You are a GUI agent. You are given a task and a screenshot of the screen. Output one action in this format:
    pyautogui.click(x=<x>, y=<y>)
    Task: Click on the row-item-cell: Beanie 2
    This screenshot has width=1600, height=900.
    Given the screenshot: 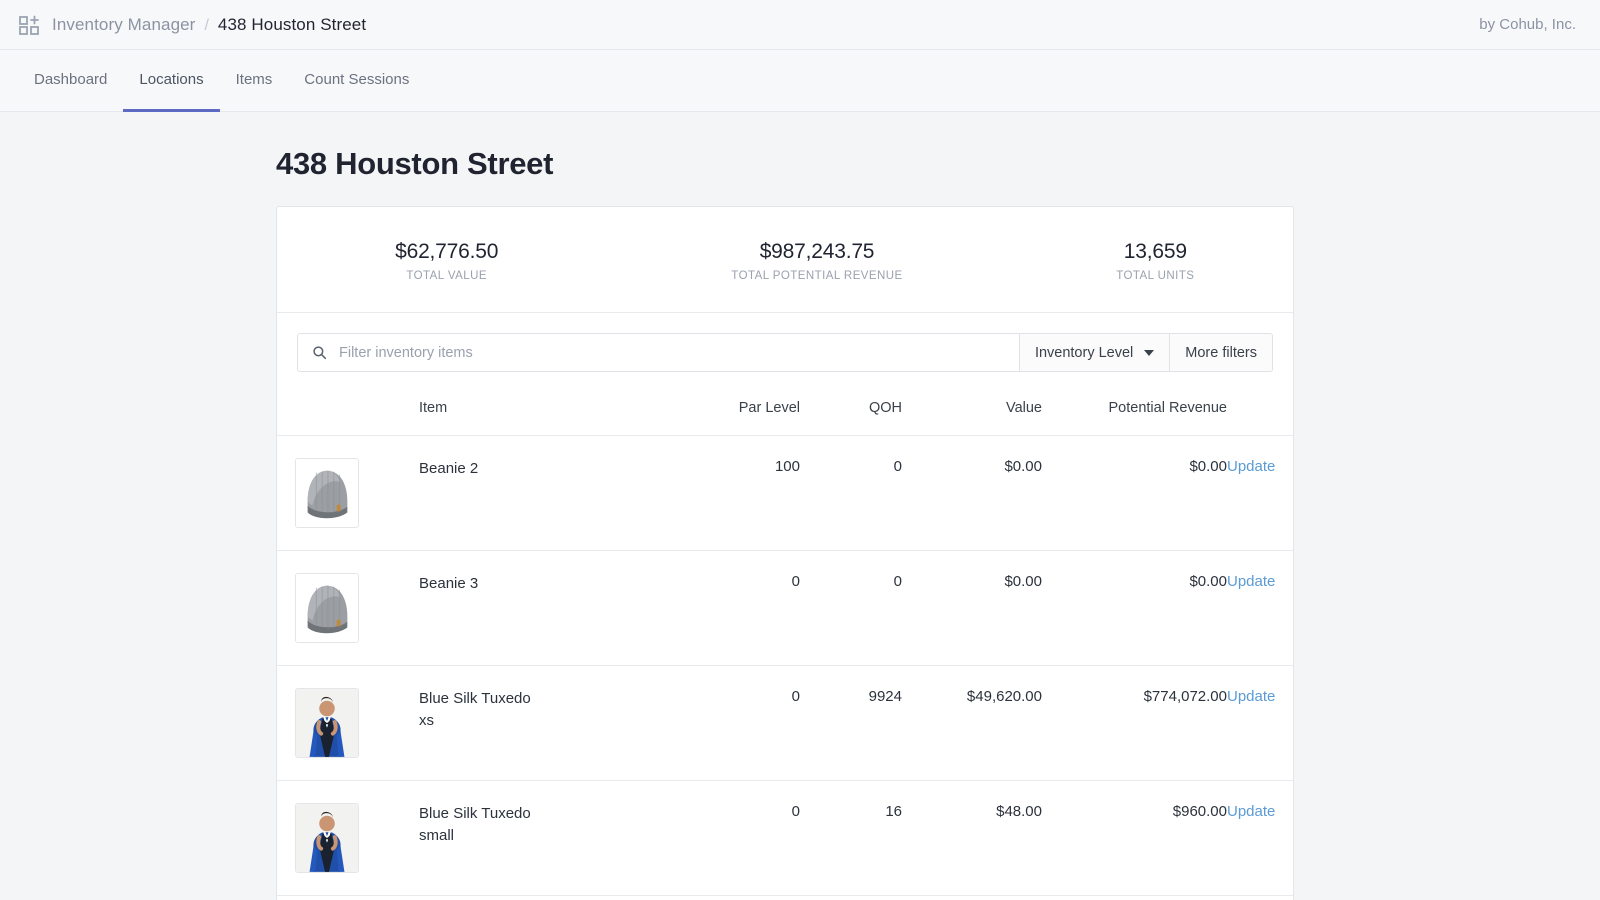 What is the action you would take?
    pyautogui.click(x=551, y=493)
    